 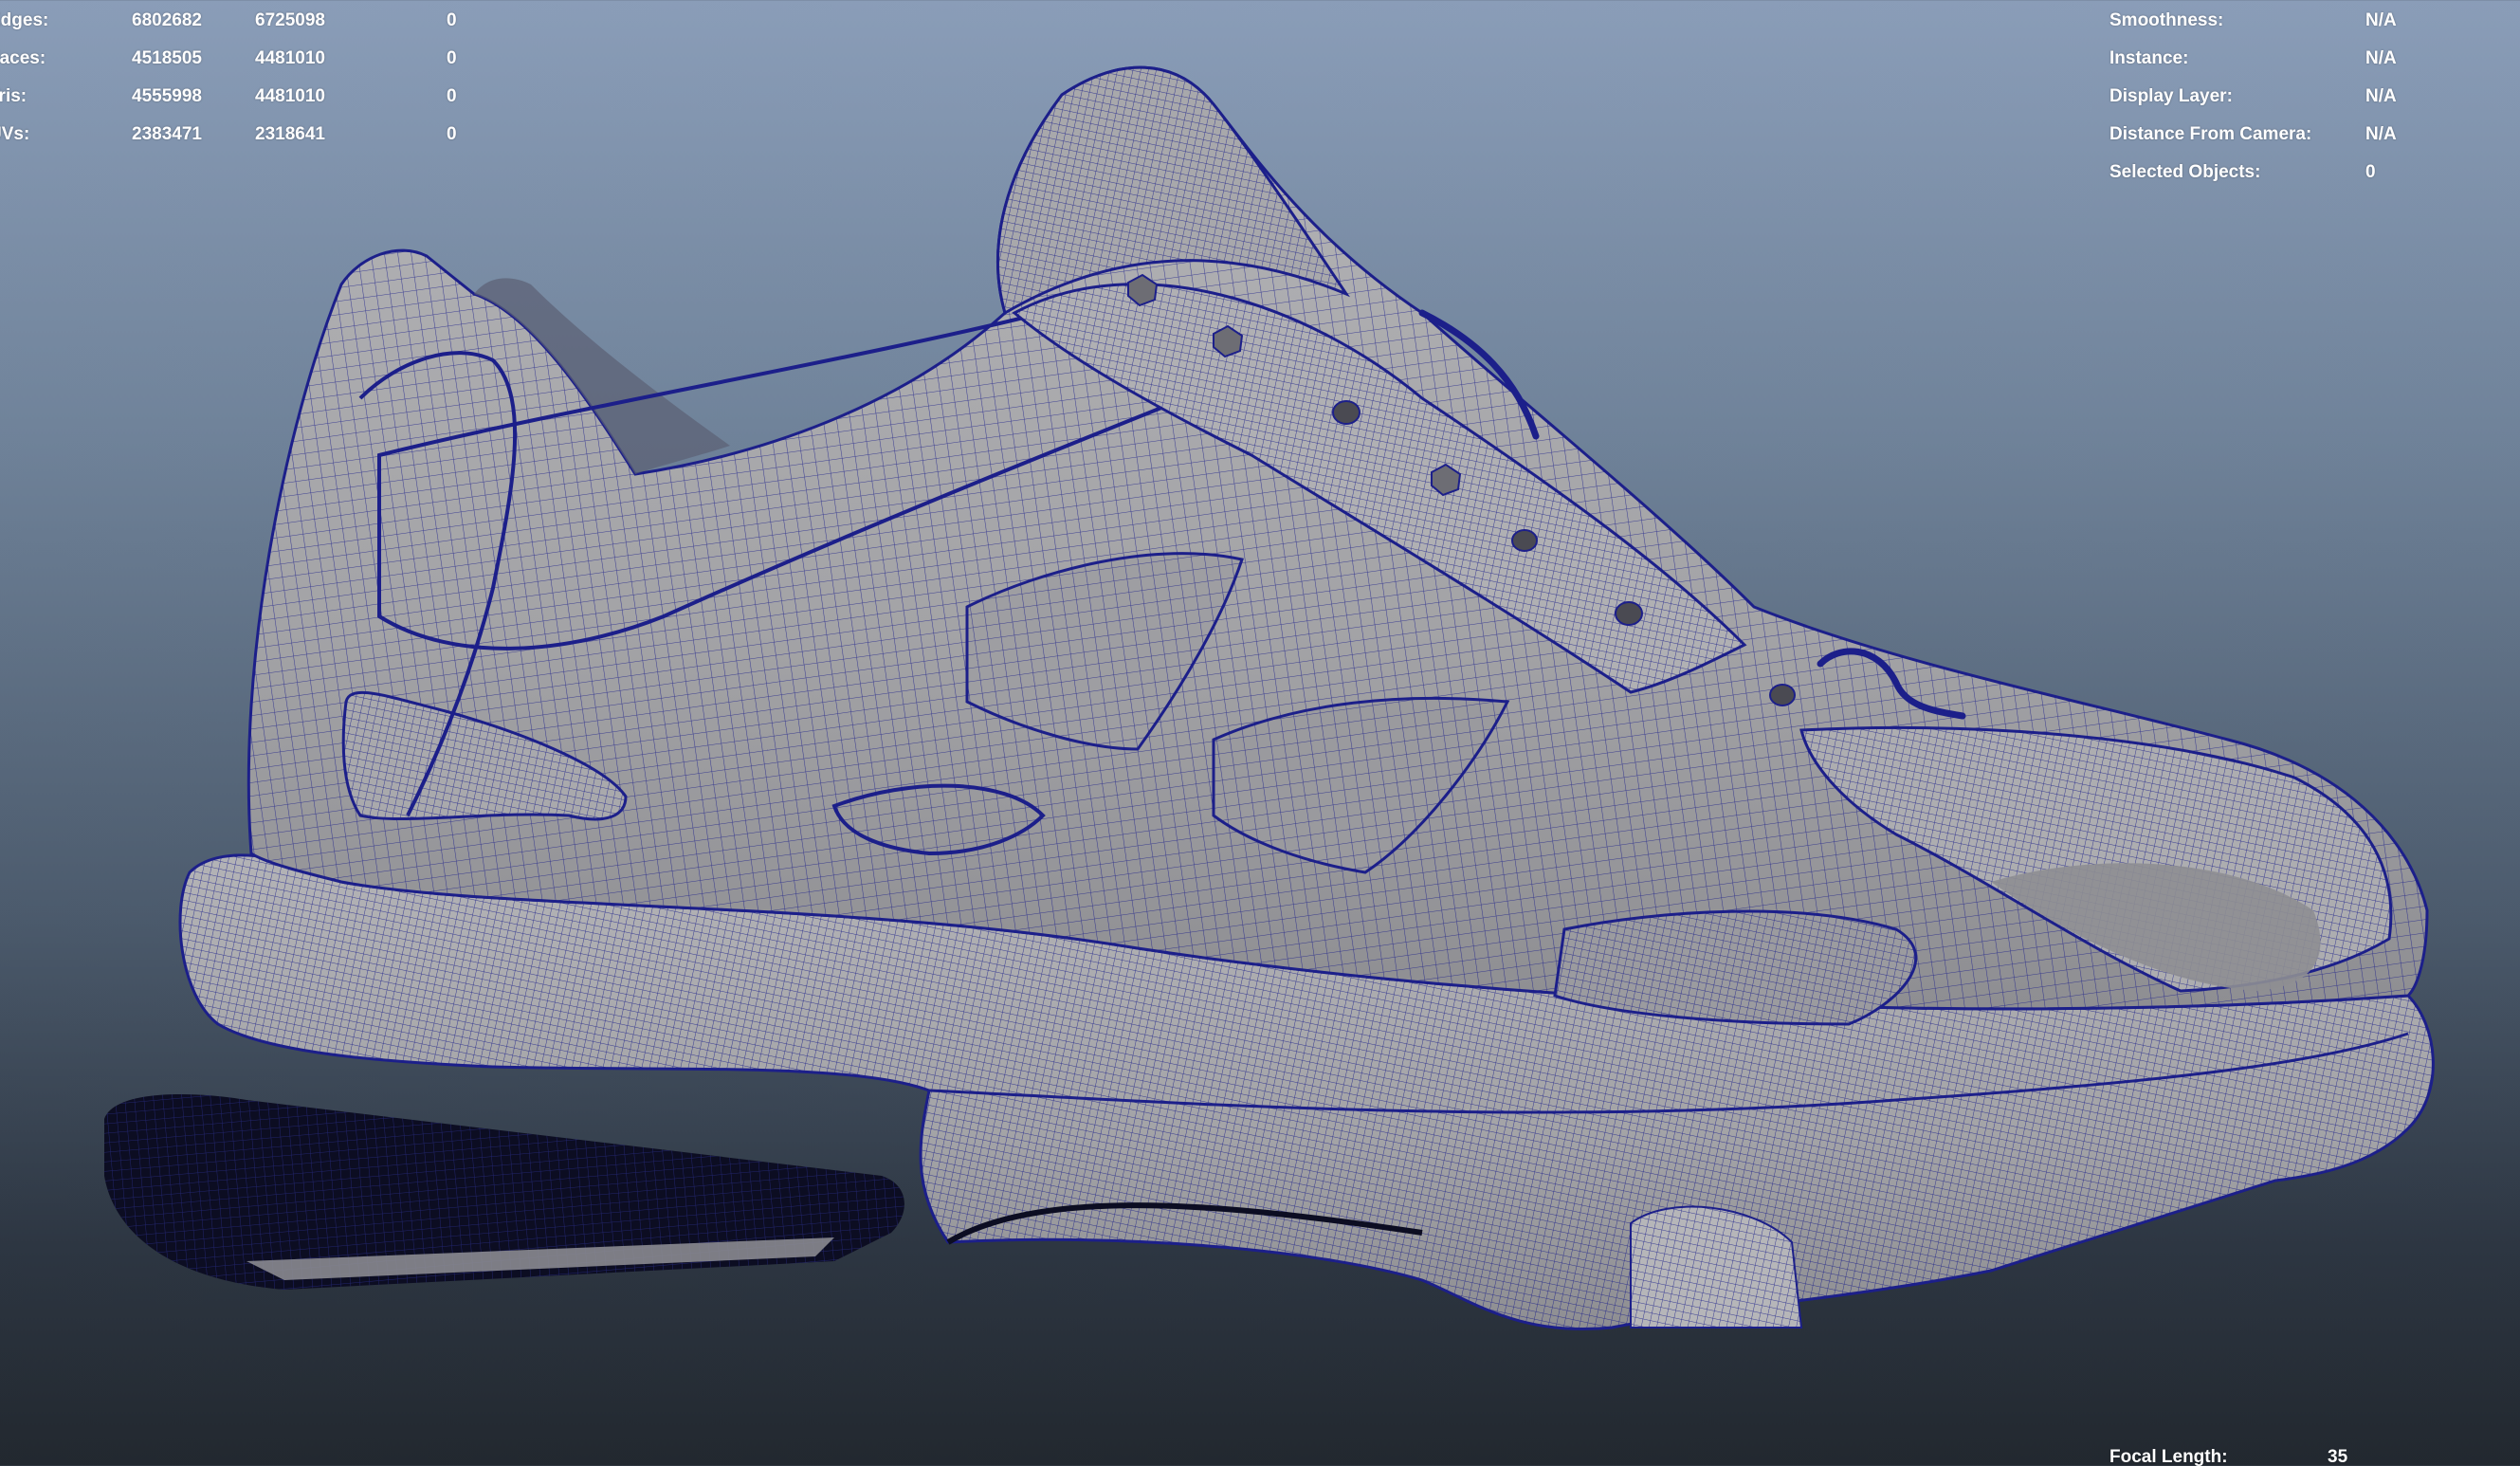 I want to click on focal-length-label: Focal Length:, so click(x=2168, y=1456).